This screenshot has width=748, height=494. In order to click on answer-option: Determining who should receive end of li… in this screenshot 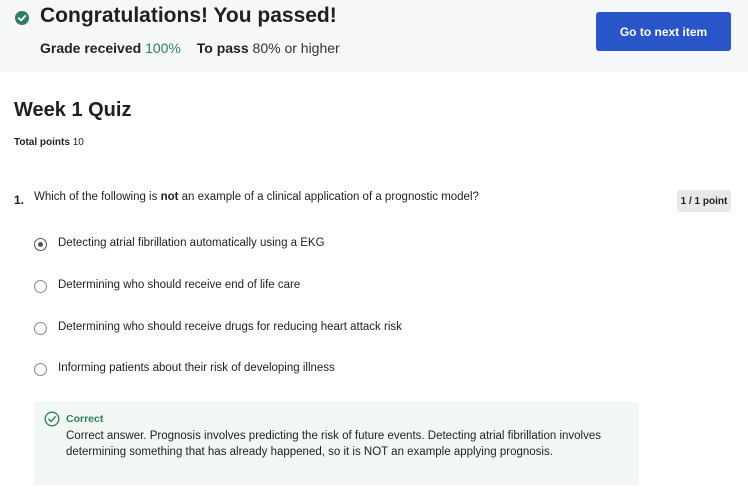, I will do `click(184, 288)`.